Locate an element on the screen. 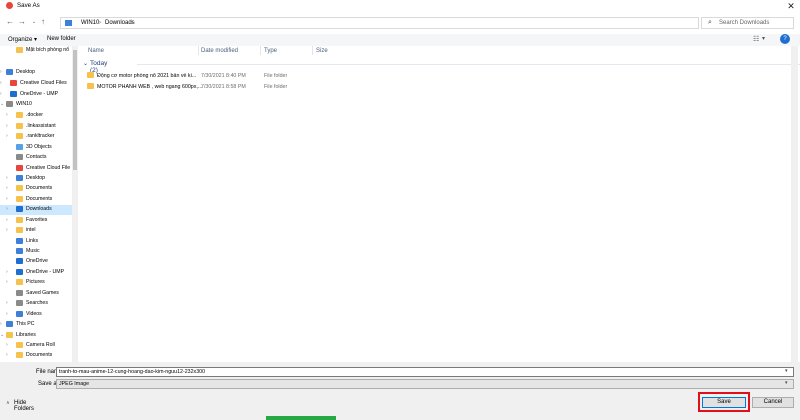  view-options-icon: ☷ is located at coordinates (756, 39).